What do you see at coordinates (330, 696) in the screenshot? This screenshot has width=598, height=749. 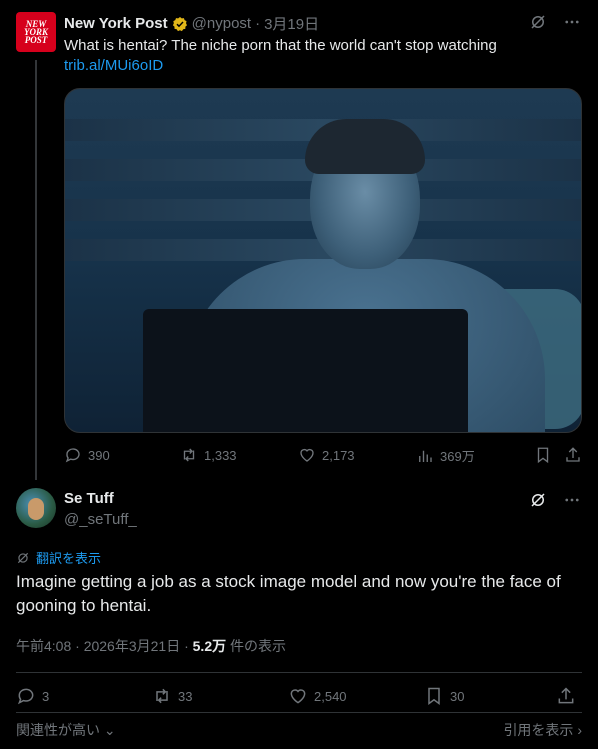 I see `like-count: 2,540` at bounding box center [330, 696].